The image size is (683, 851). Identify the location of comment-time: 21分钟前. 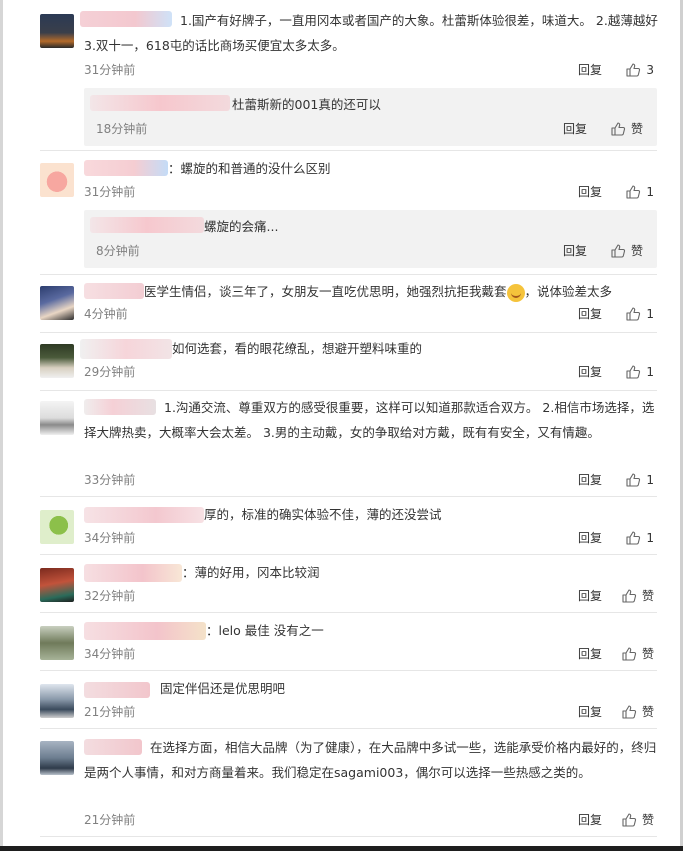
(110, 820).